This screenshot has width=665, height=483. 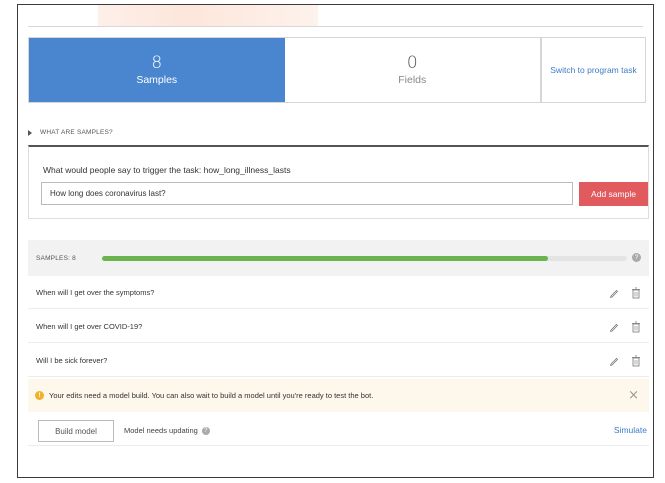 I want to click on samples-count: 8, so click(x=157, y=63).